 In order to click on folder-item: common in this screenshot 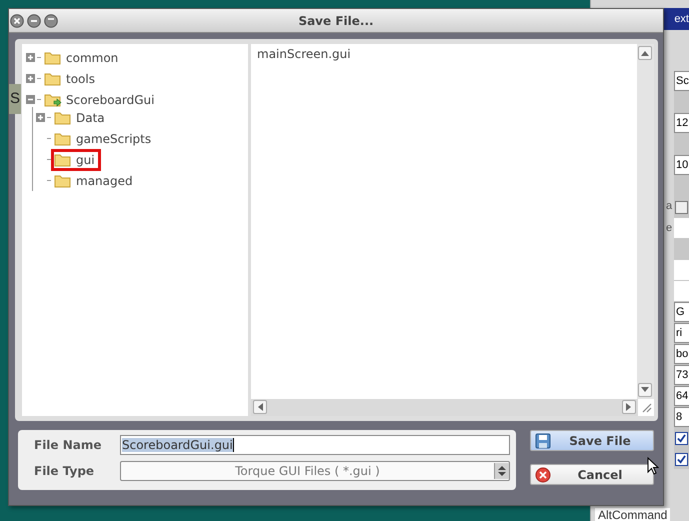, I will do `click(82, 57)`.